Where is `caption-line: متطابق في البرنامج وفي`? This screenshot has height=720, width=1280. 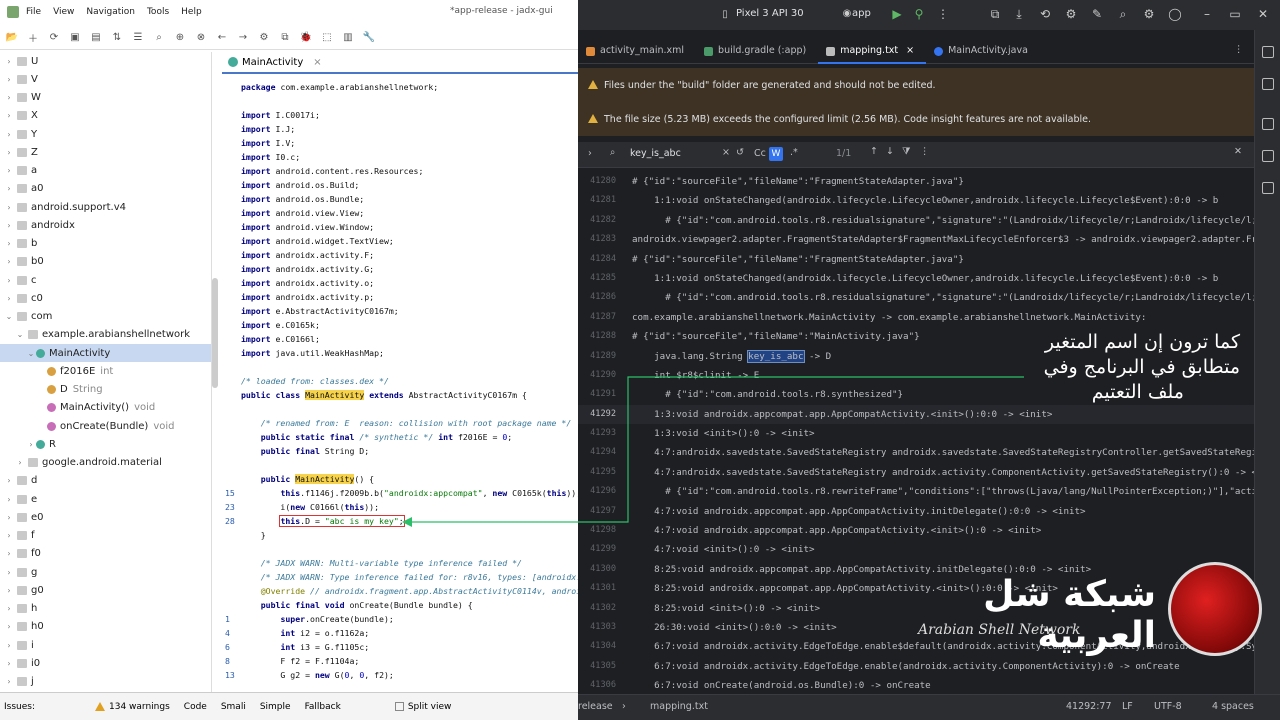
caption-line: متطابق في البرنامج وفي is located at coordinates (1141, 367).